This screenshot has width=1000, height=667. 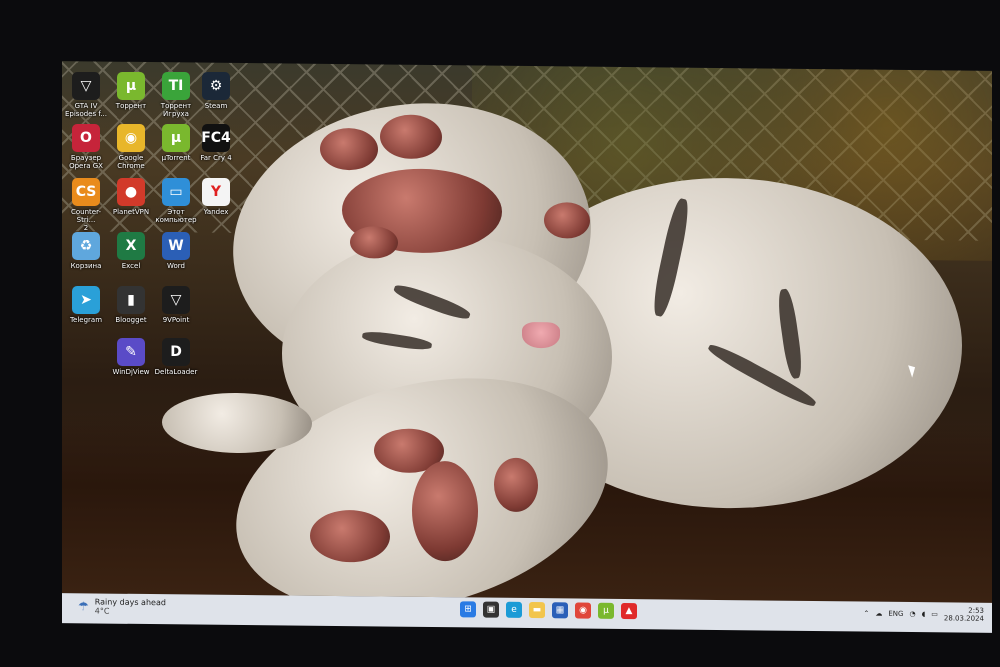 I want to click on desktop-icon-label: DeltaLoader, so click(x=176, y=372).